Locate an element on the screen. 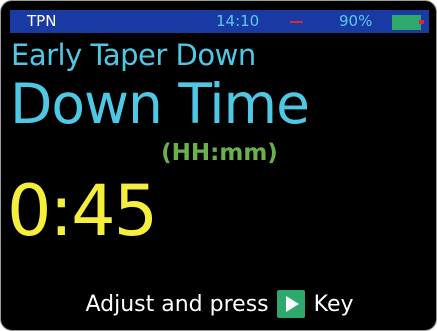  screen-subtitle: Early Taper Down is located at coordinates (133, 55).